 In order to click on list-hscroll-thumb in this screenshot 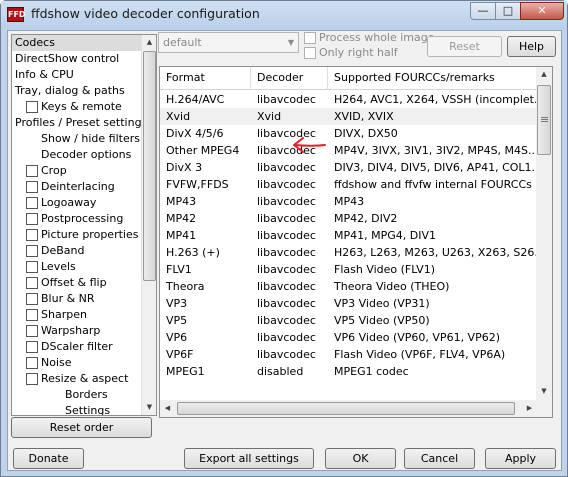, I will do `click(346, 408)`.